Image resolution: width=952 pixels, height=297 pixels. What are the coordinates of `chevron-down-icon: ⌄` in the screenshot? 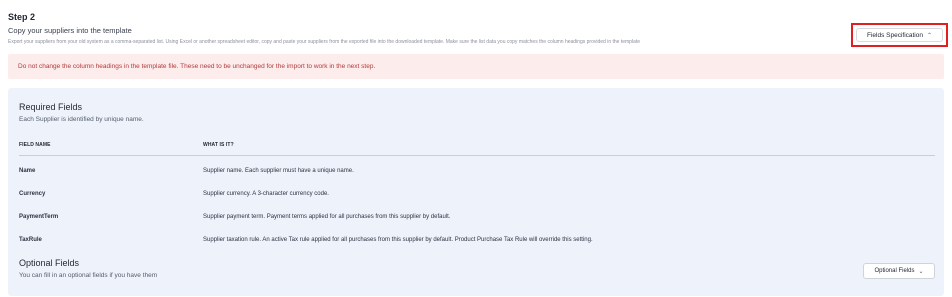 It's located at (921, 271).